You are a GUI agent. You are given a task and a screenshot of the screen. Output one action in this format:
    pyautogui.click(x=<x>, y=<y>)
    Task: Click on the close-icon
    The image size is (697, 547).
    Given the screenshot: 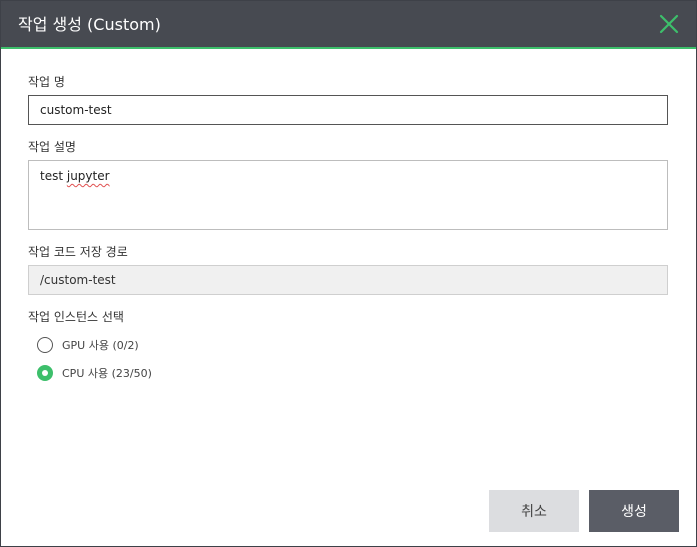 What is the action you would take?
    pyautogui.click(x=669, y=24)
    